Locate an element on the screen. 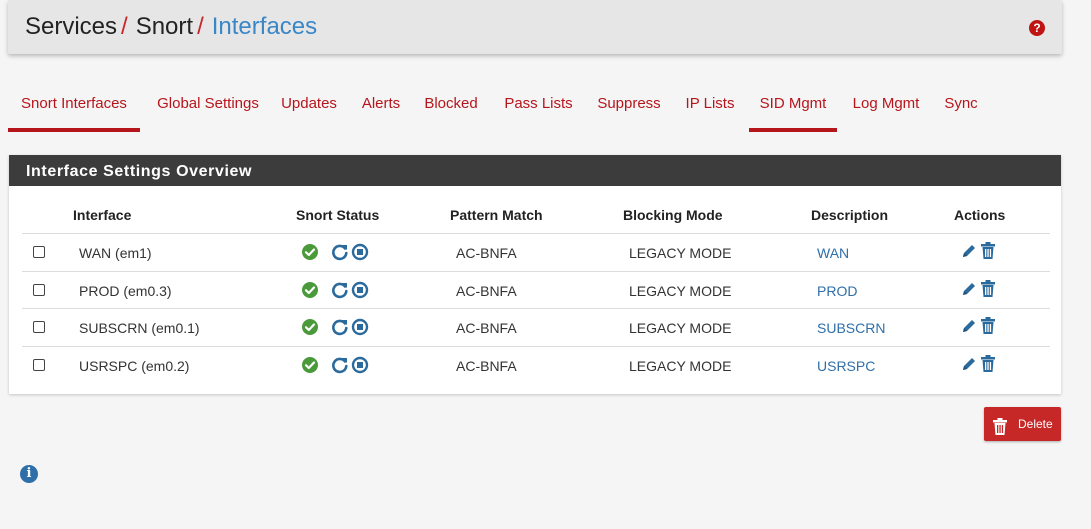 The width and height of the screenshot is (1091, 529). column-header-description: Description is located at coordinates (850, 215).